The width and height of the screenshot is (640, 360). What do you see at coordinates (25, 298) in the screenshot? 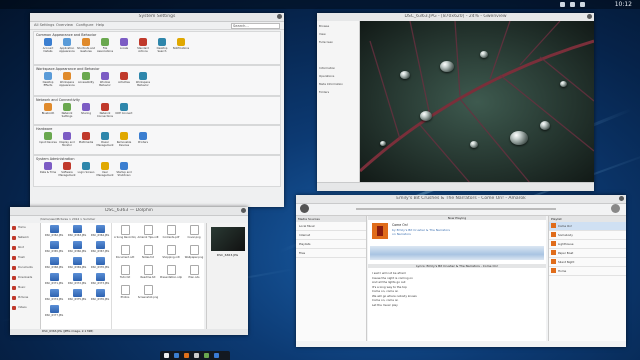
I see `places-item: Pictures` at bounding box center [25, 298].